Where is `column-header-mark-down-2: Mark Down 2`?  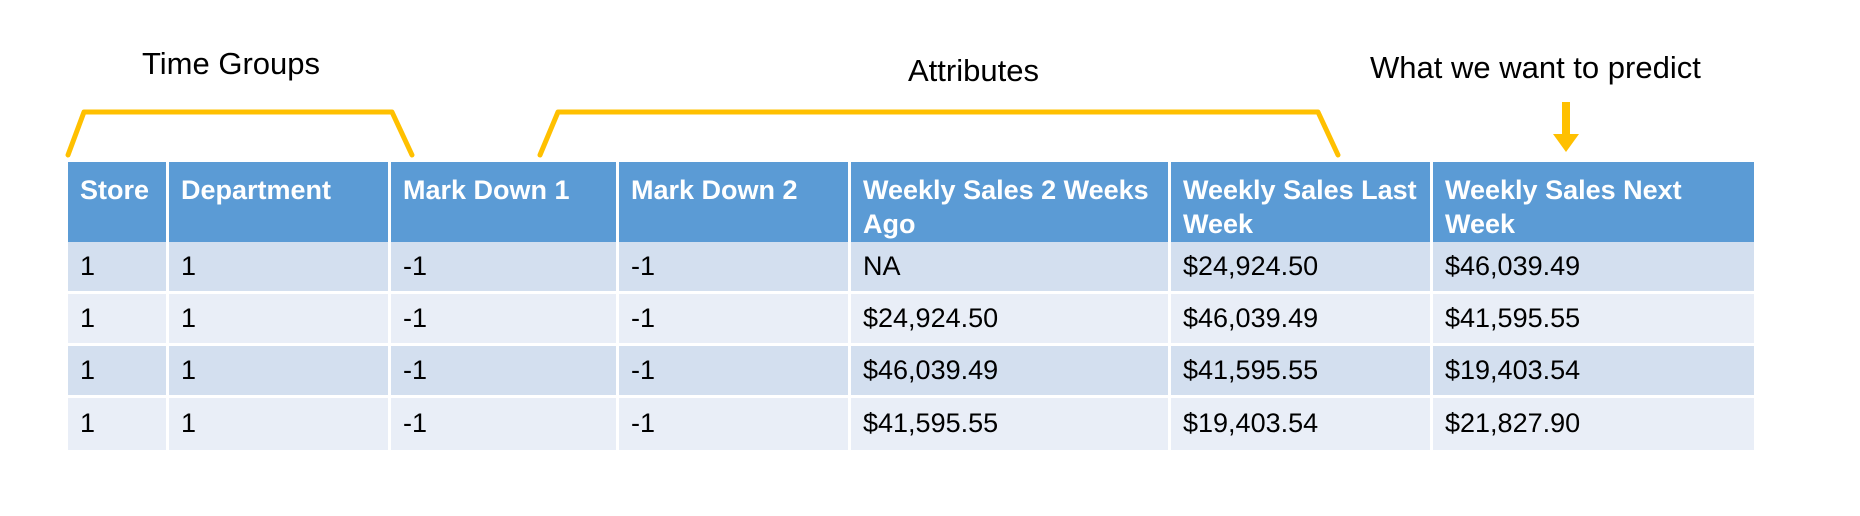 column-header-mark-down-2: Mark Down 2 is located at coordinates (735, 202).